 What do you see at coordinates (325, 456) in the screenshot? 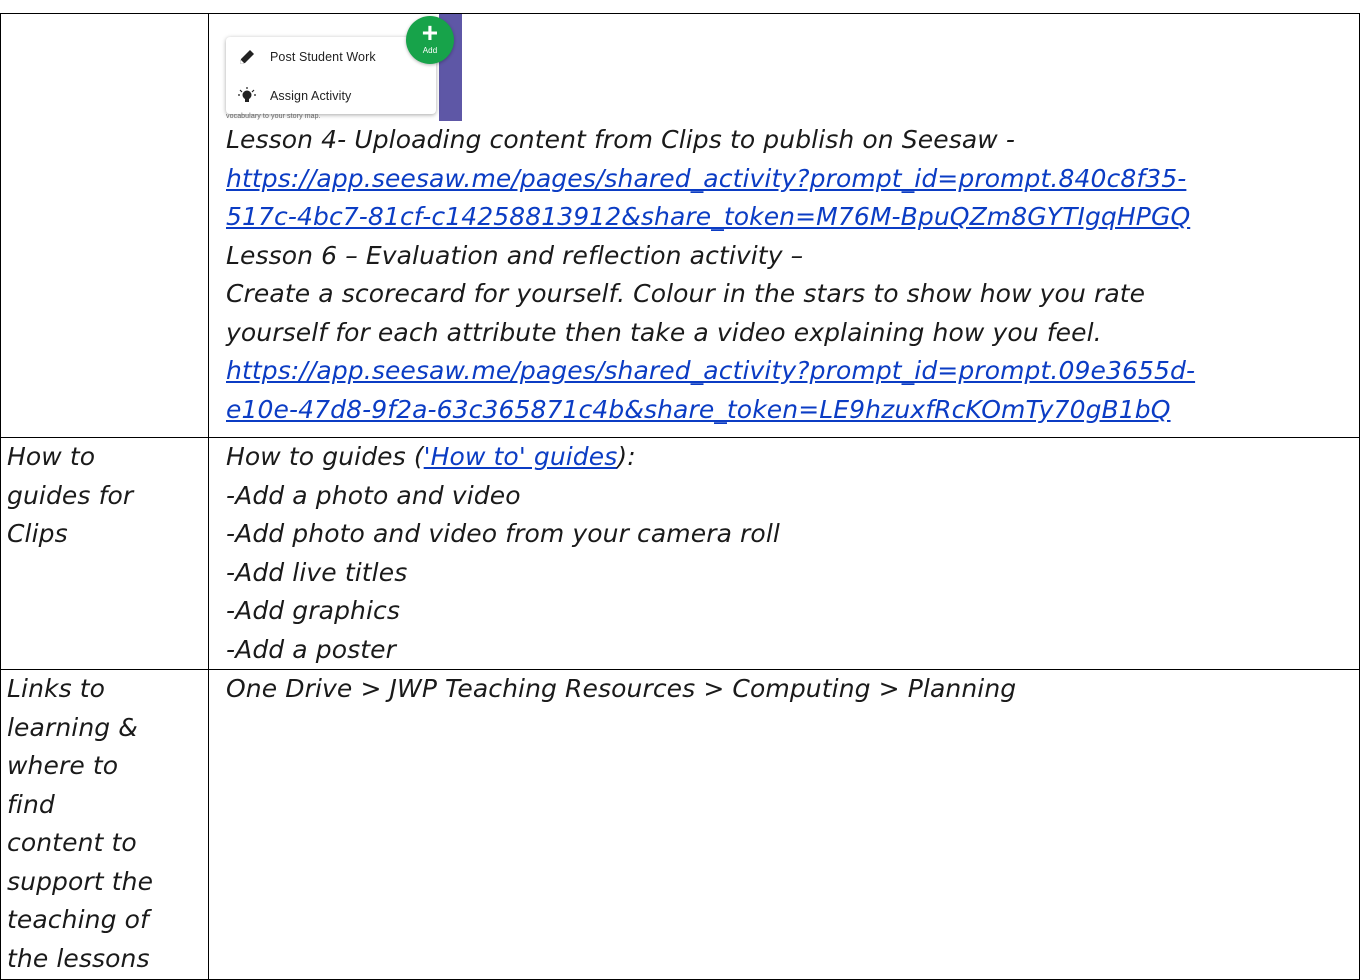
I see `guides-intro-prefix: How to guides (` at bounding box center [325, 456].